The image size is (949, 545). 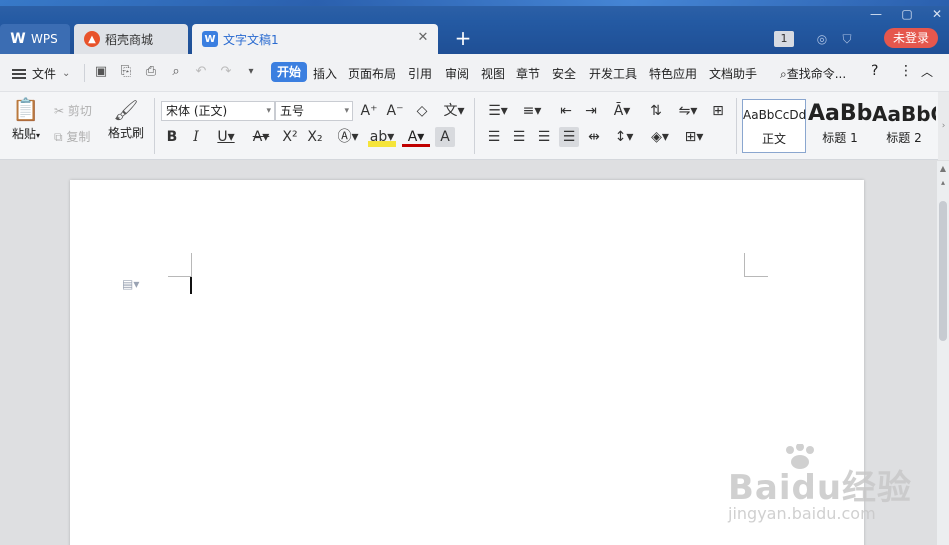 I want to click on title-bar: W WPS ▲ 稻壳商城 W 文字文稿1 ✕ + — ▢ ✕ 1 ◎ ⛉ 未登录, so click(x=474, y=27).